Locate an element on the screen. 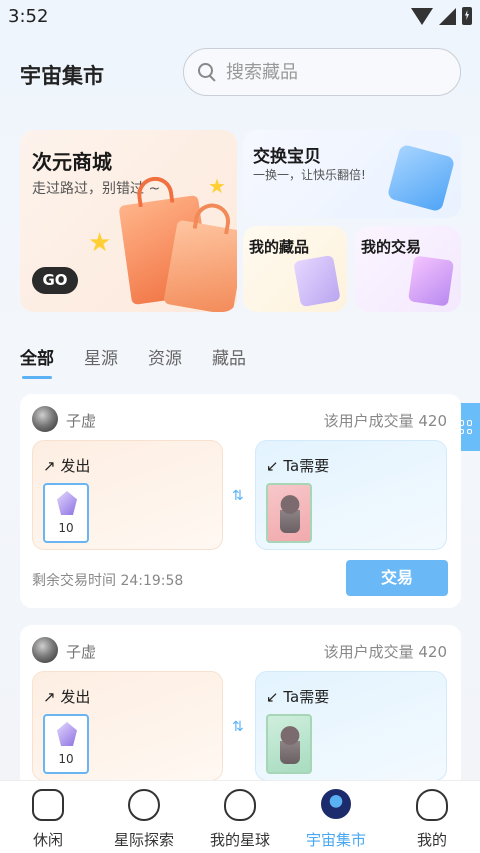 This screenshot has height=853, width=480. tab-collectibles: 藏品 is located at coordinates (229, 361).